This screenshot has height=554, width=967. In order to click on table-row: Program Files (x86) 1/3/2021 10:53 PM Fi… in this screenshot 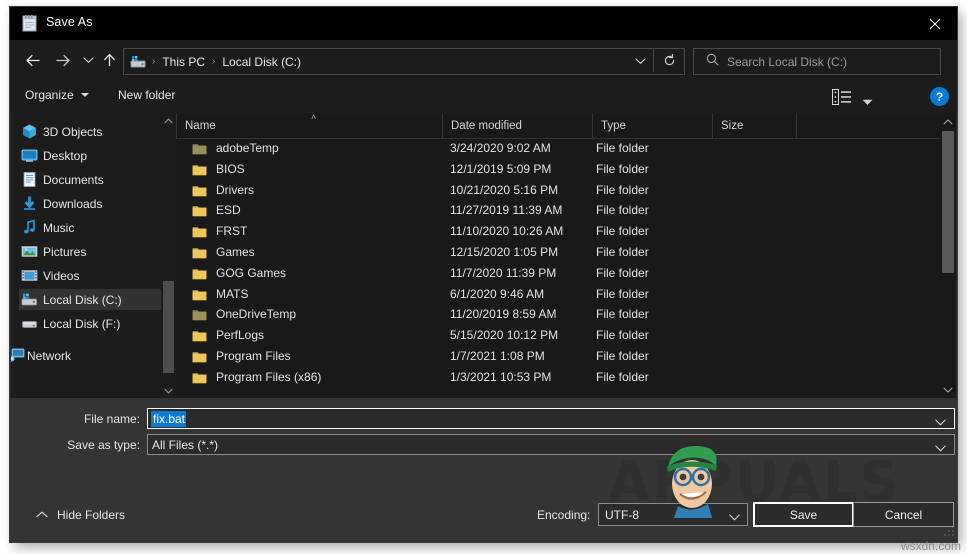, I will do `click(558, 377)`.